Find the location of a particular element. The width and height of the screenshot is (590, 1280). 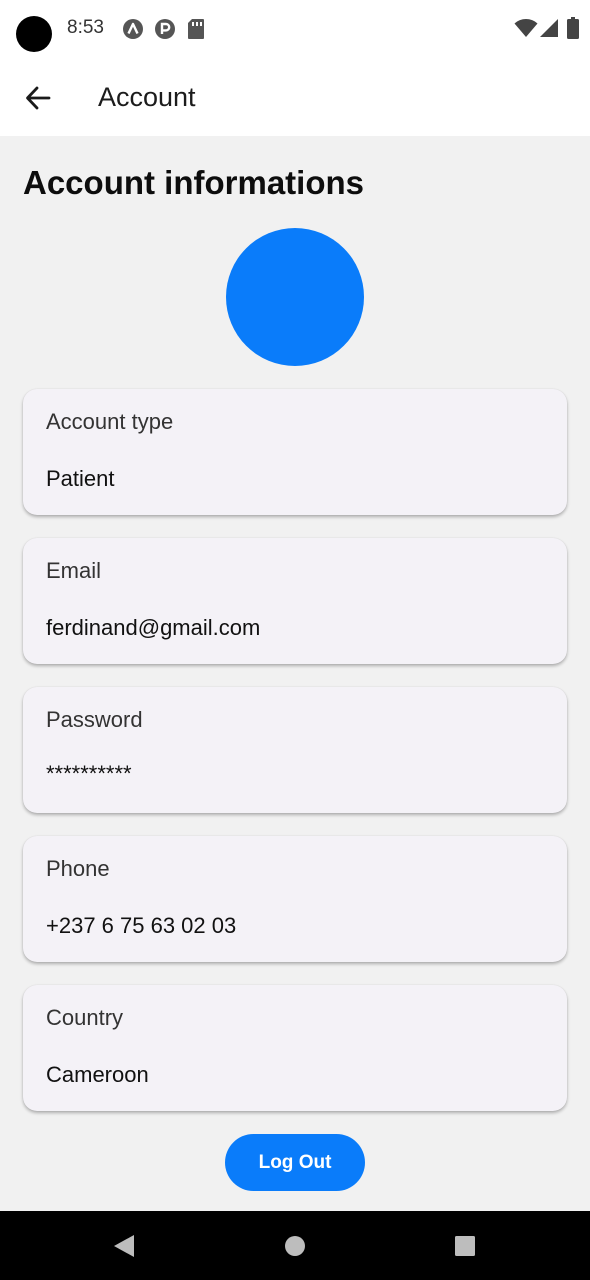

wifi-icon is located at coordinates (526, 28).